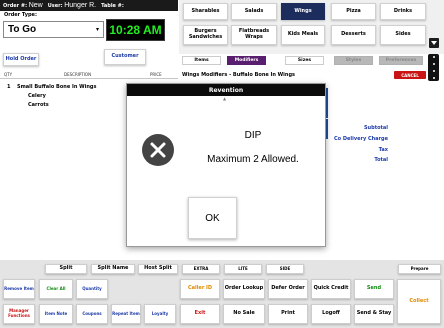 This screenshot has height=328, width=444. I want to click on category-salads: Salads, so click(254, 11).